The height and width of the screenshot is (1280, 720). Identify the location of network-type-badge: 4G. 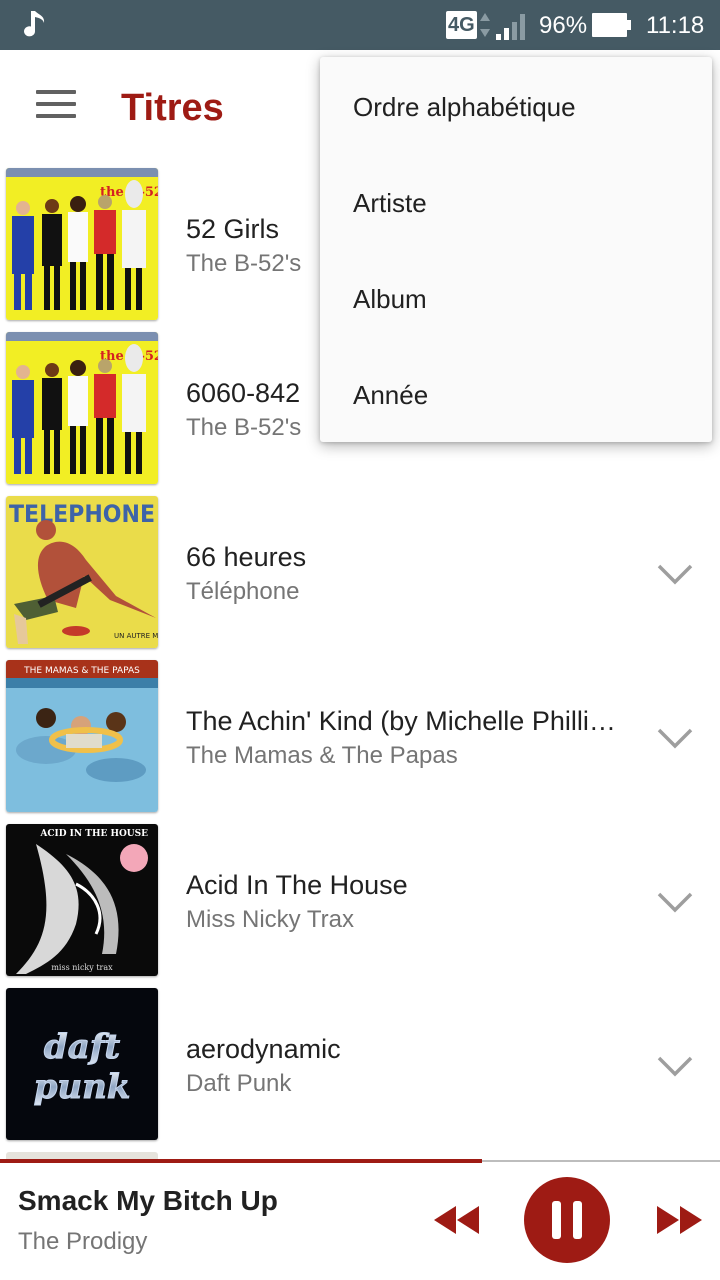
(461, 25).